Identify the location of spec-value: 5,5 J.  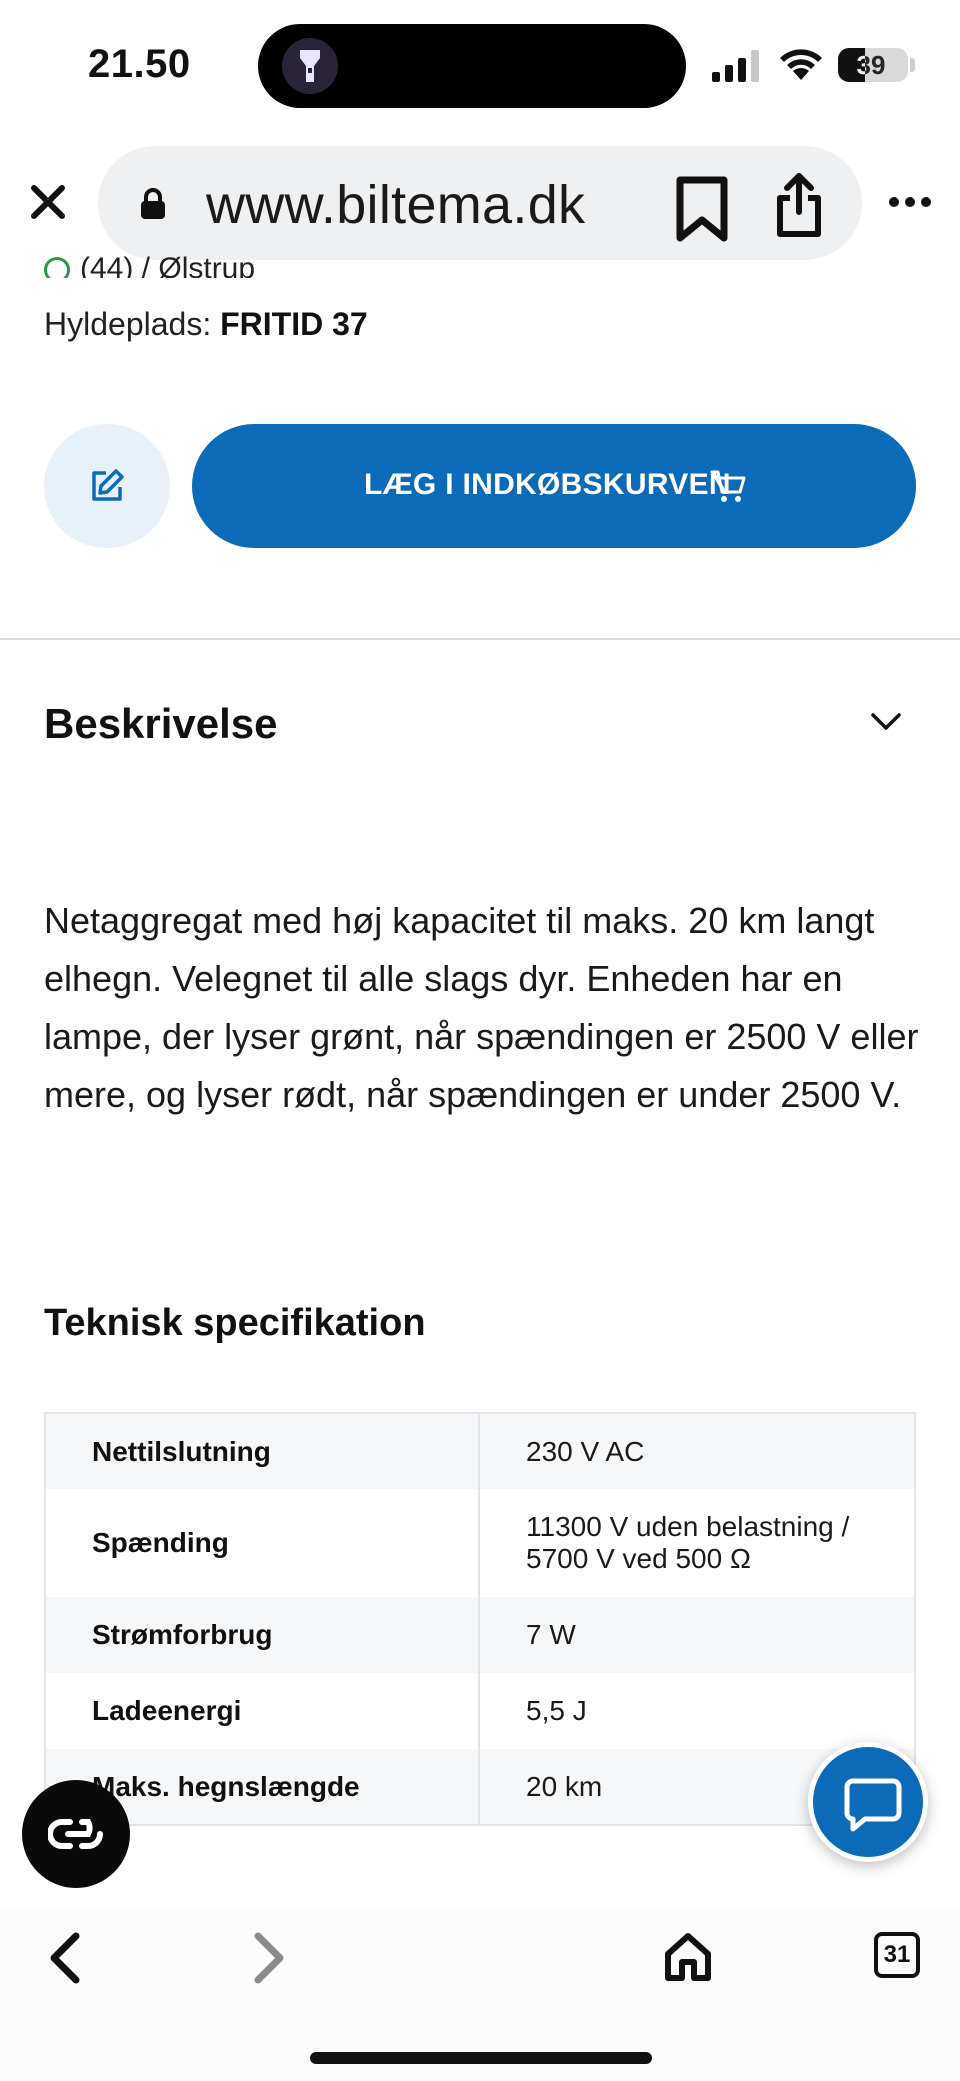
(556, 1710).